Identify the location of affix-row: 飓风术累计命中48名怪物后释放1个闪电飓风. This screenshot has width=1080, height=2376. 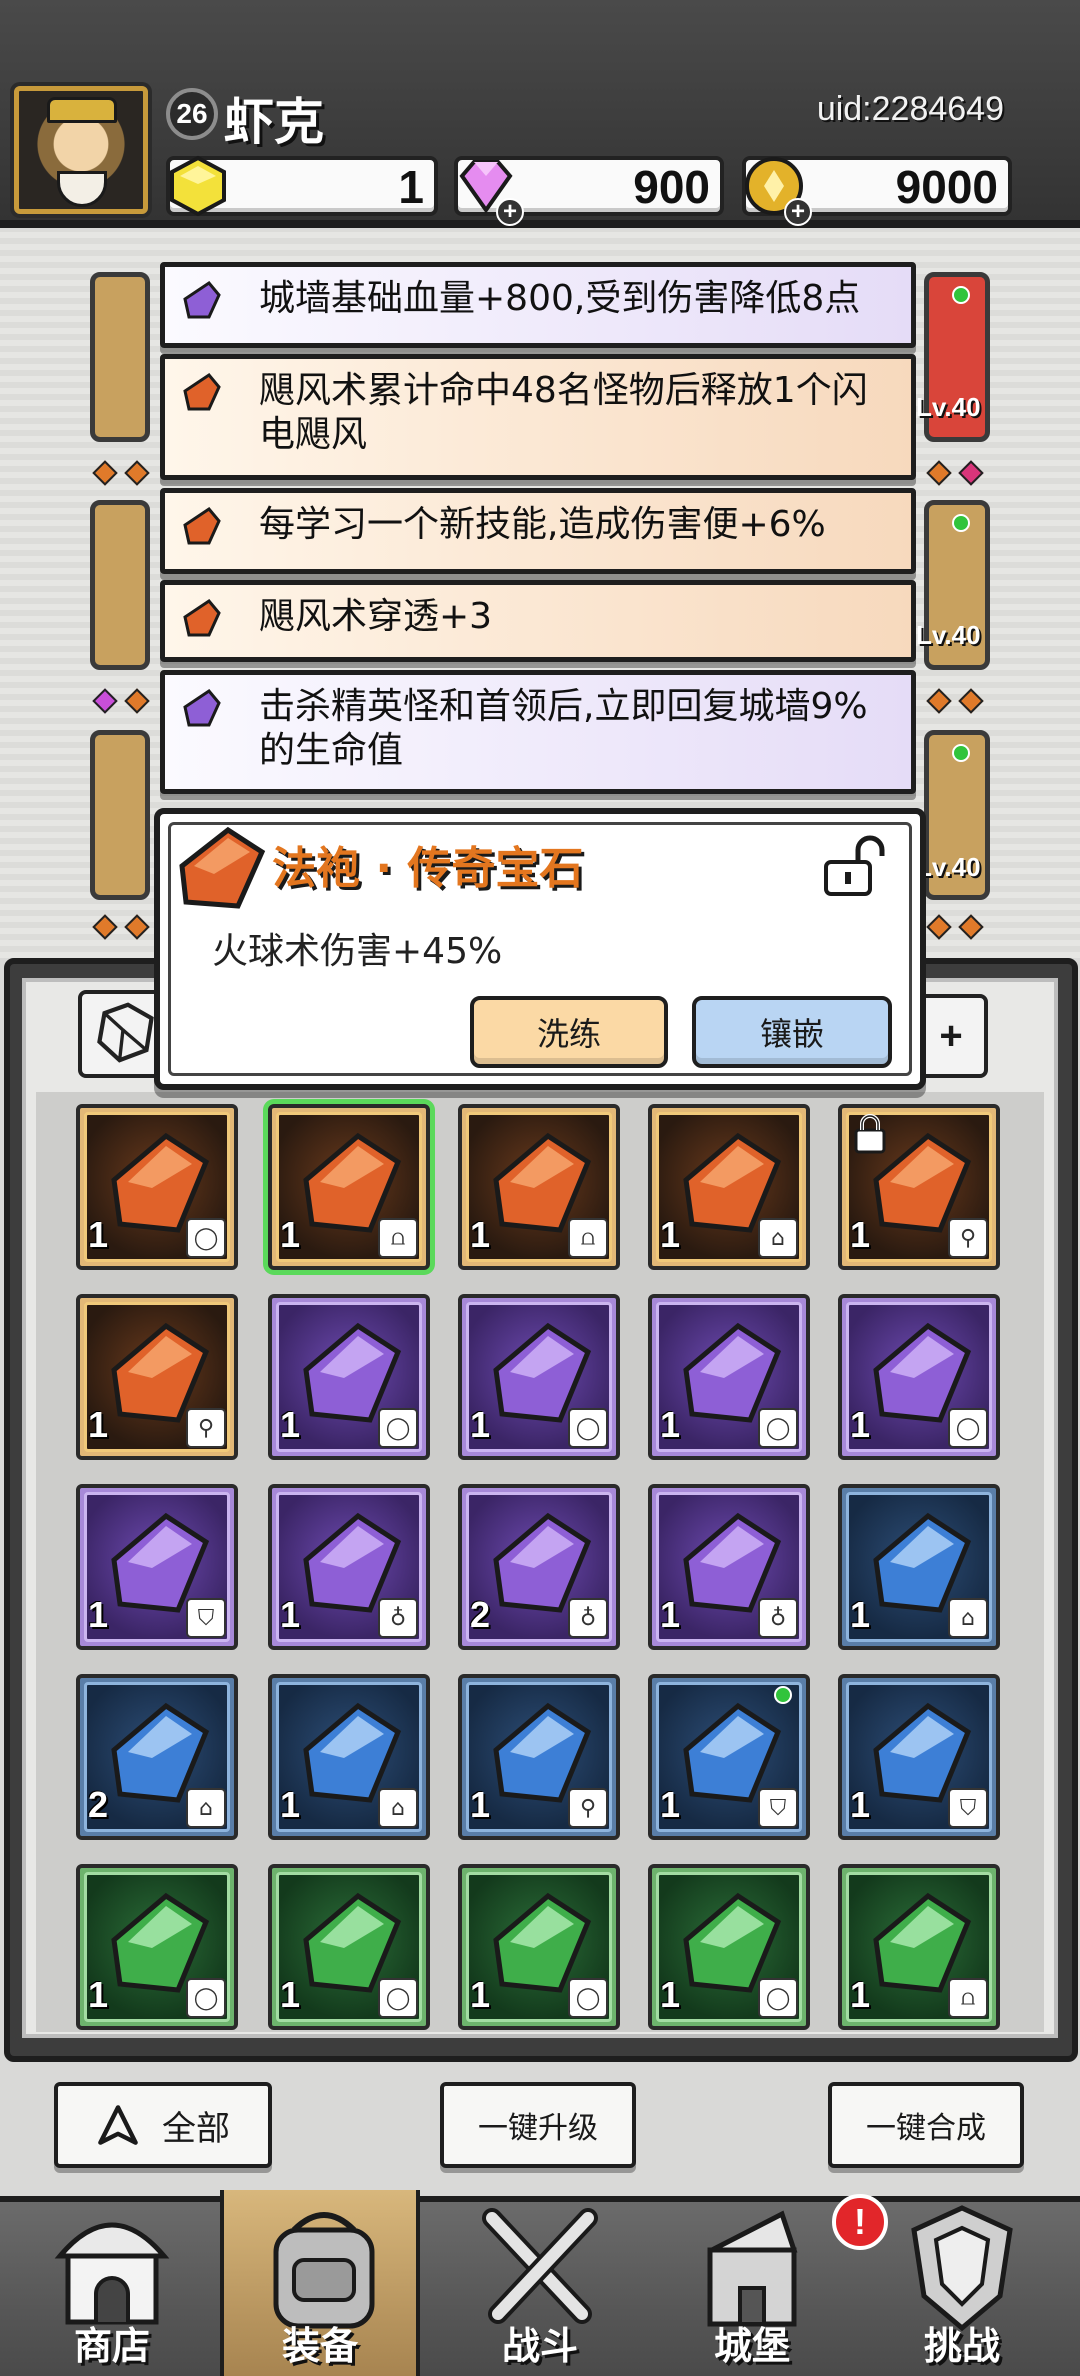
(538, 417).